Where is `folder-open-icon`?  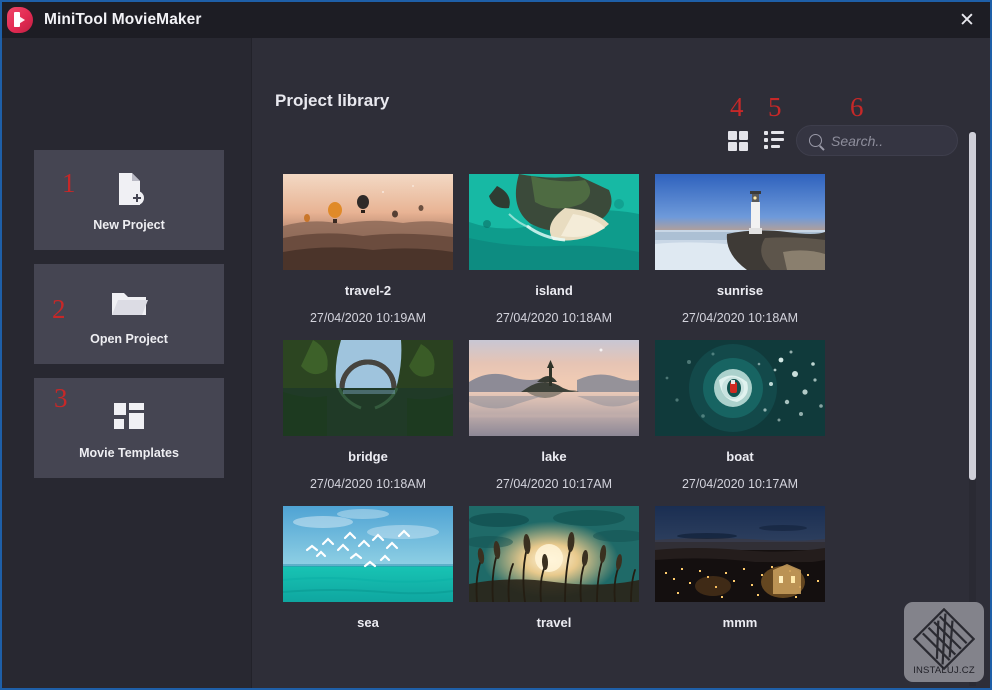
folder-open-icon is located at coordinates (129, 303).